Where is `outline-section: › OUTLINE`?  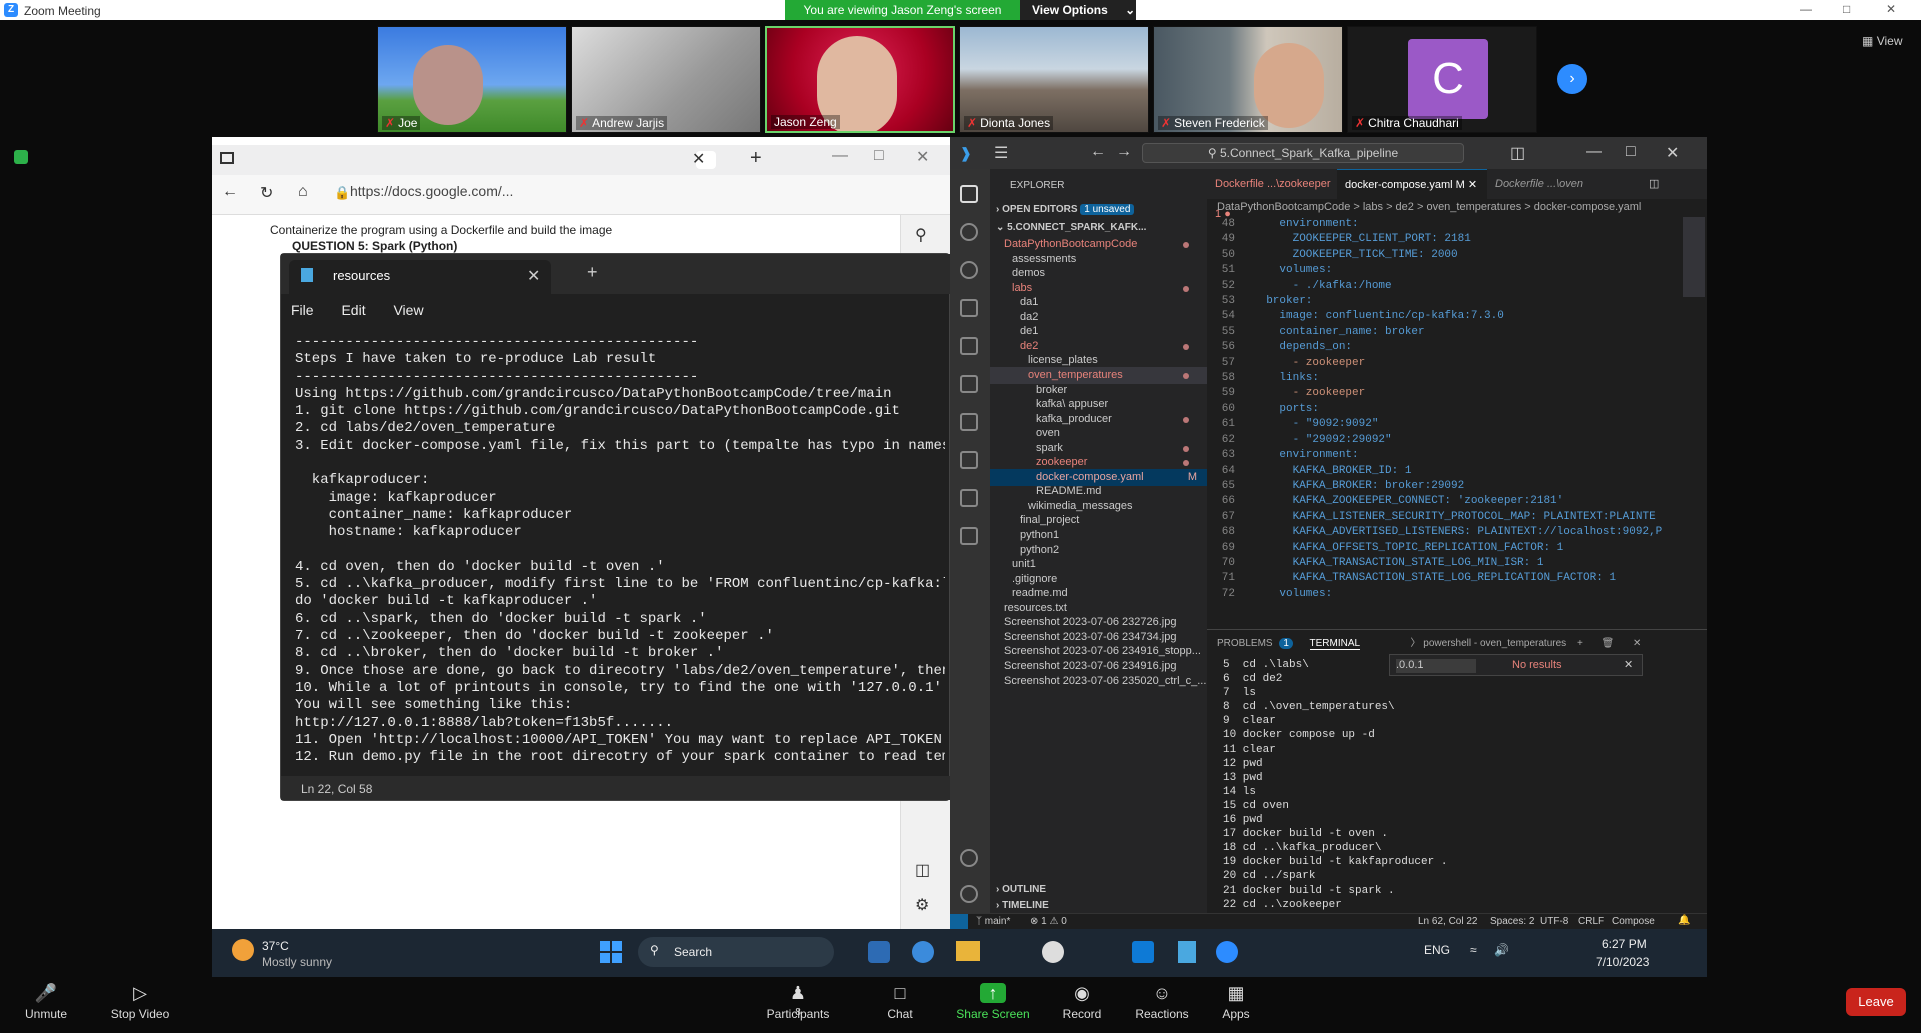
outline-section: › OUTLINE is located at coordinates (1021, 889).